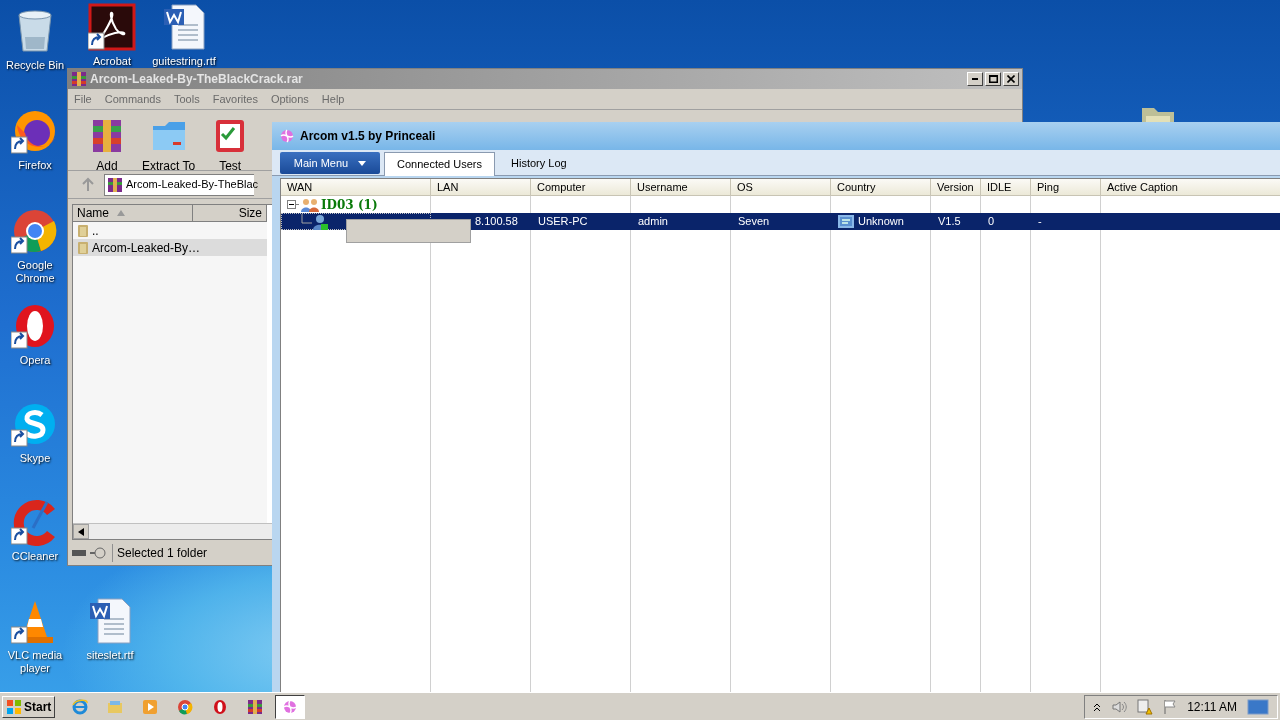 This screenshot has width=1280, height=720. I want to click on tab: History Log, so click(539, 163).